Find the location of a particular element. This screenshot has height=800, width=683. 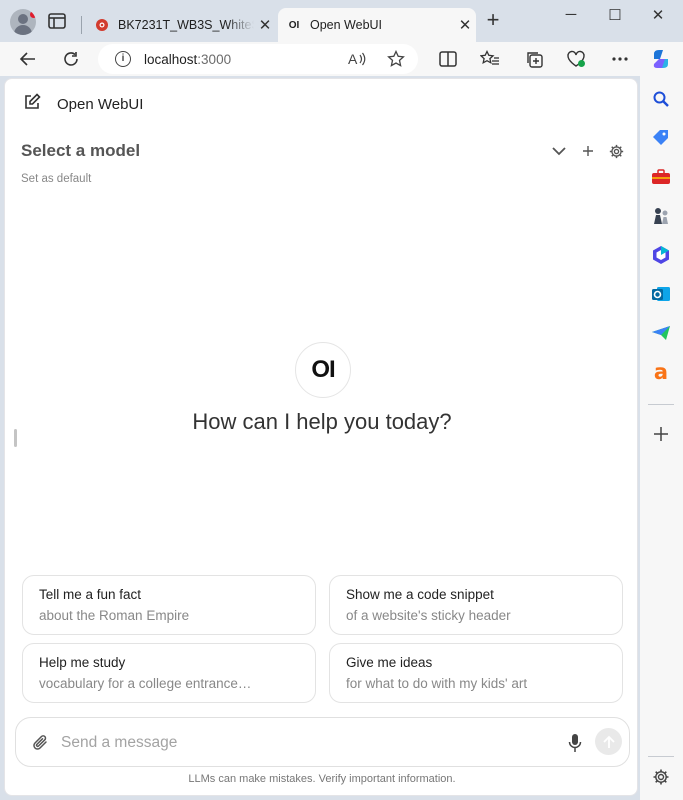

greeting-heading: How can I help you today? is located at coordinates (322, 421).